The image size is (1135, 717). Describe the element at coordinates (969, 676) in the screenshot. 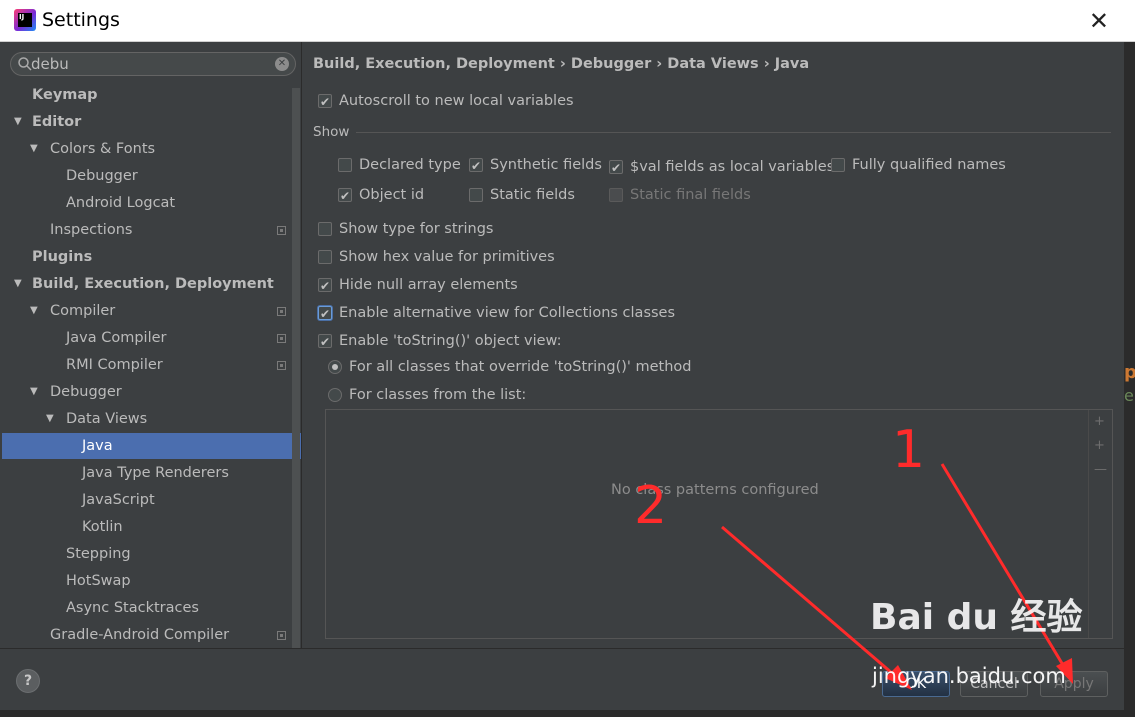

I see `baidu-watermark-url: jingyan.baidu.com` at that location.